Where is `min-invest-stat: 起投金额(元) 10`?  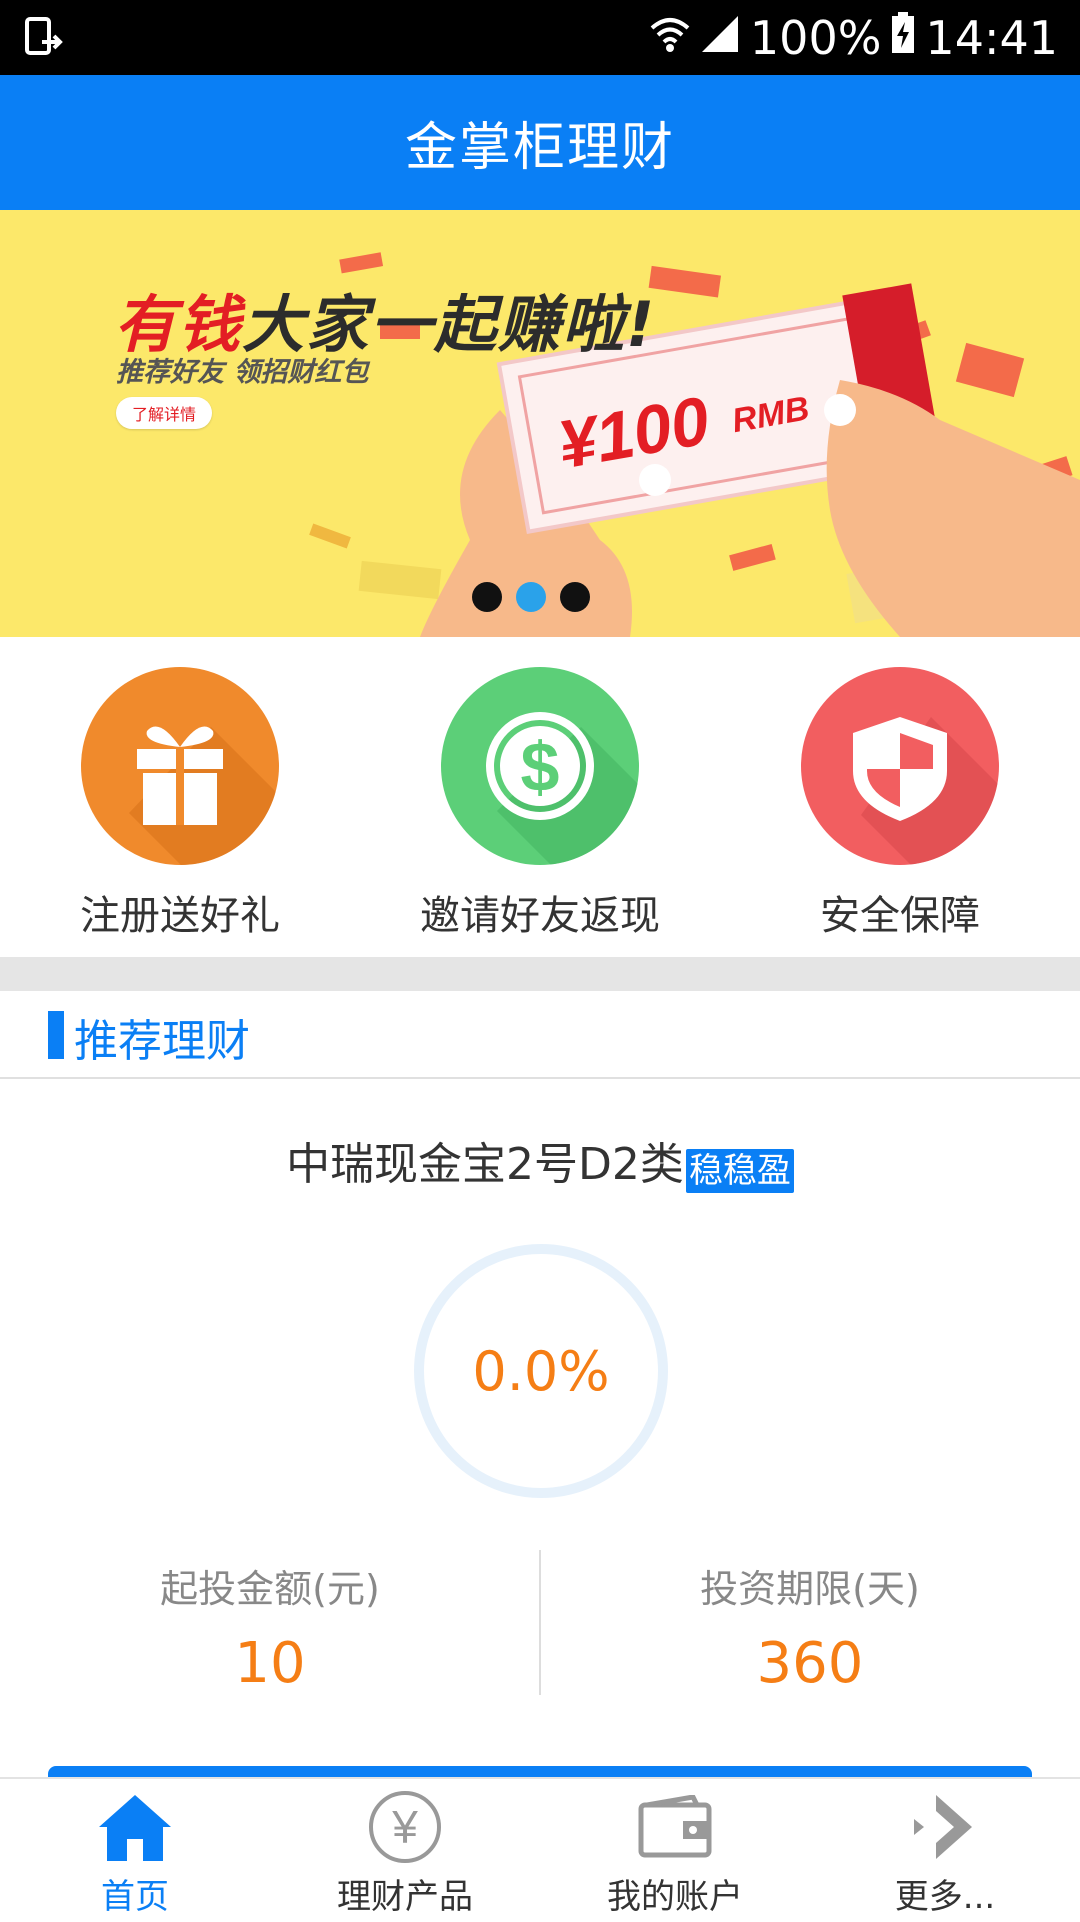
min-invest-stat: 起投金额(元) 10 is located at coordinates (270, 1623).